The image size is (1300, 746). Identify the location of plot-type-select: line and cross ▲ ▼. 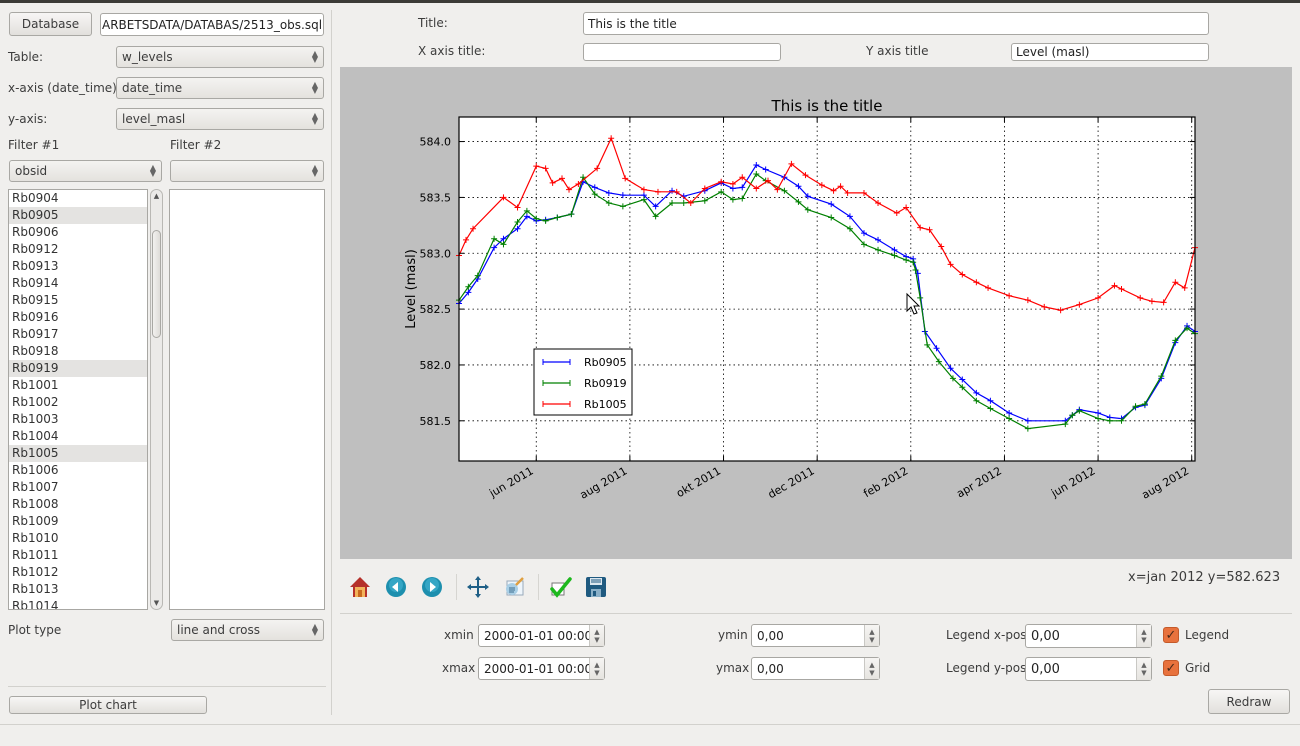
(247, 630).